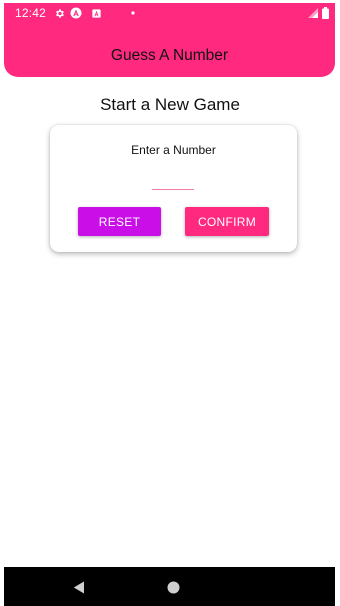  What do you see at coordinates (96, 13) in the screenshot?
I see `android-a-icon` at bounding box center [96, 13].